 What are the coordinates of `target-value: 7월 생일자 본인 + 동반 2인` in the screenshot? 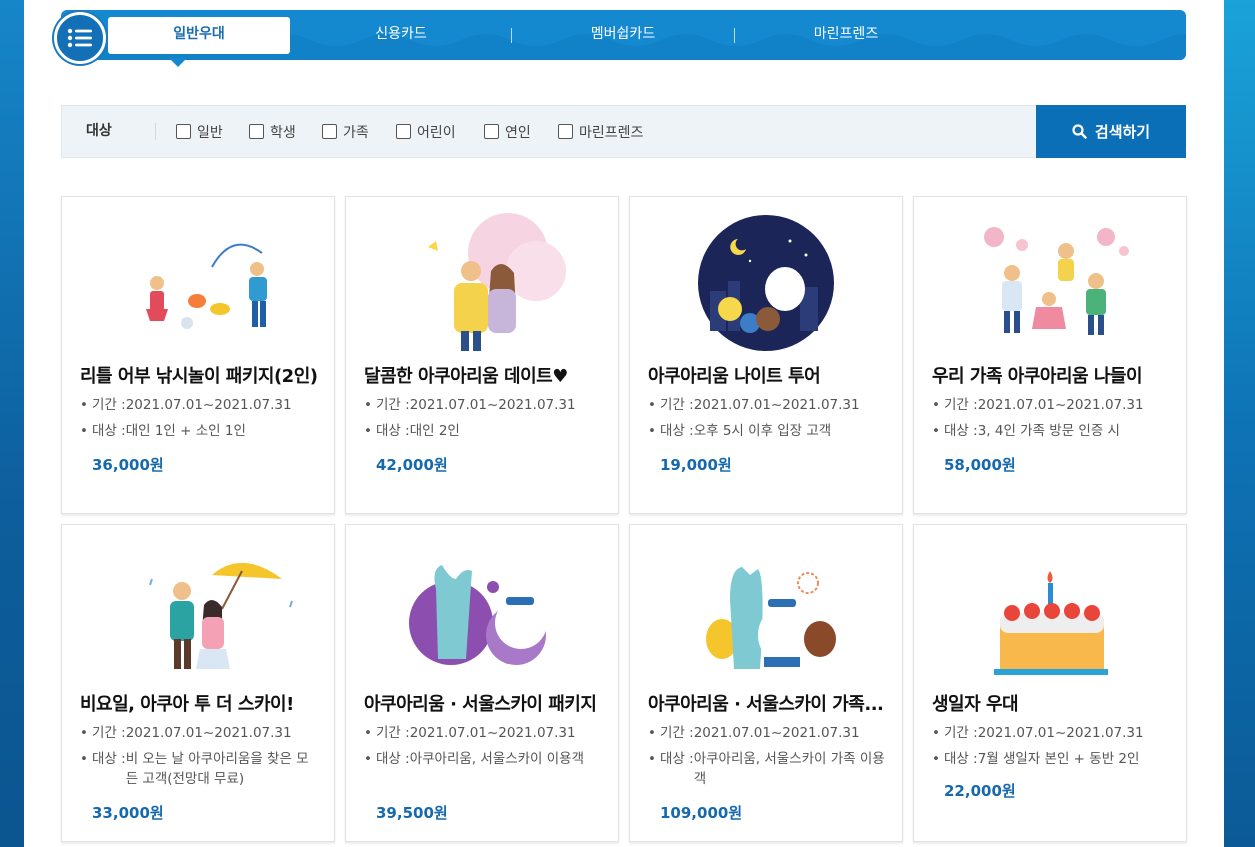 It's located at (1058, 759).